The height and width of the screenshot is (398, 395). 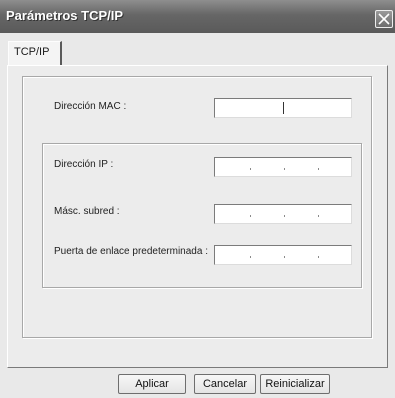 I want to click on reset-button: Reinicializar, so click(x=295, y=384).